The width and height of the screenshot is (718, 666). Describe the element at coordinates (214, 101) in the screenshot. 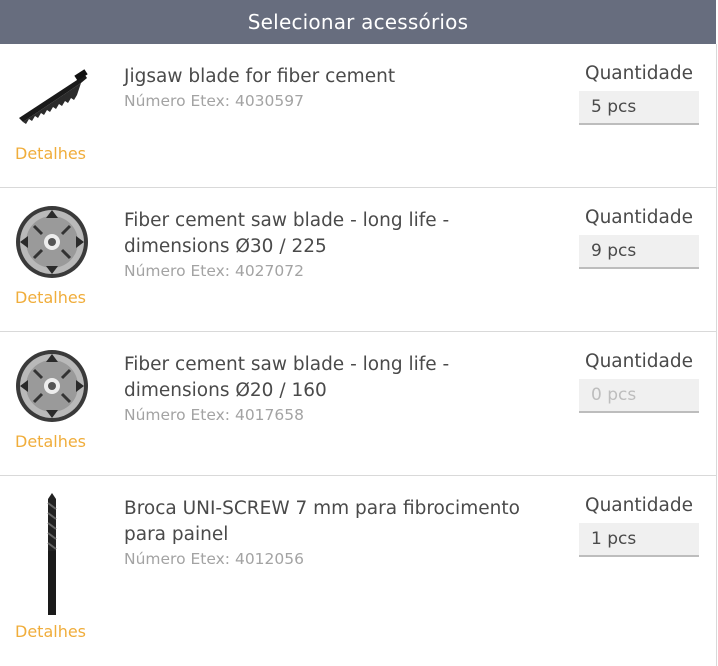

I see `item-number: Número Etex: 4030597` at that location.